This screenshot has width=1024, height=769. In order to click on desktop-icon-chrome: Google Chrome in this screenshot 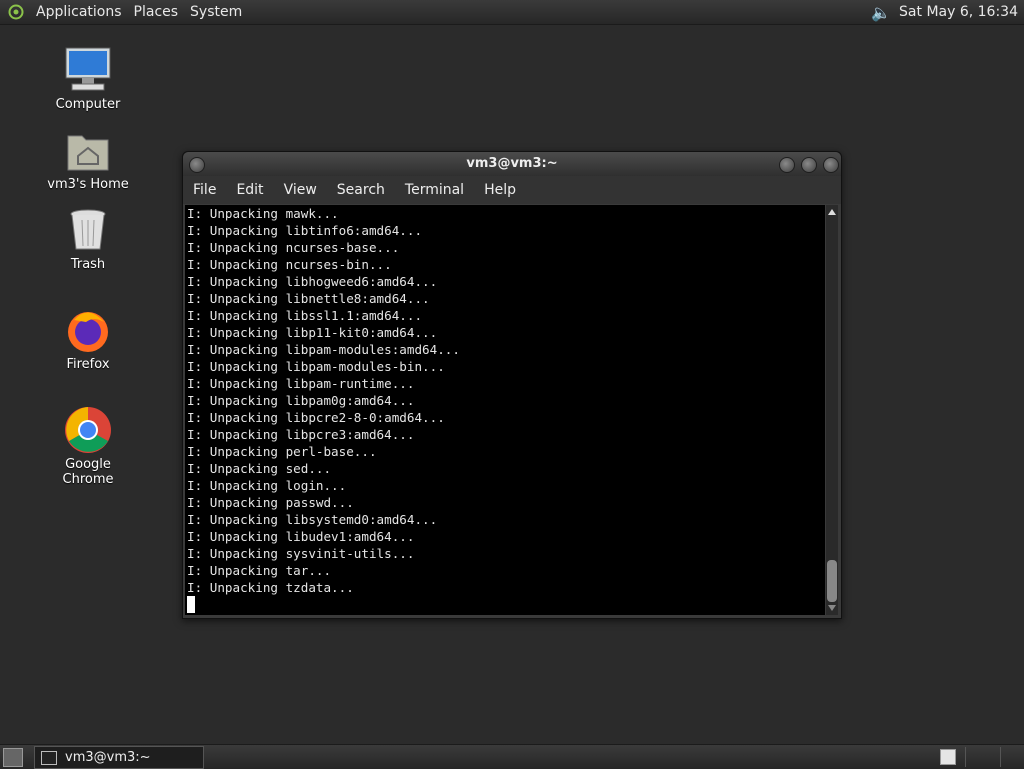, I will do `click(88, 446)`.